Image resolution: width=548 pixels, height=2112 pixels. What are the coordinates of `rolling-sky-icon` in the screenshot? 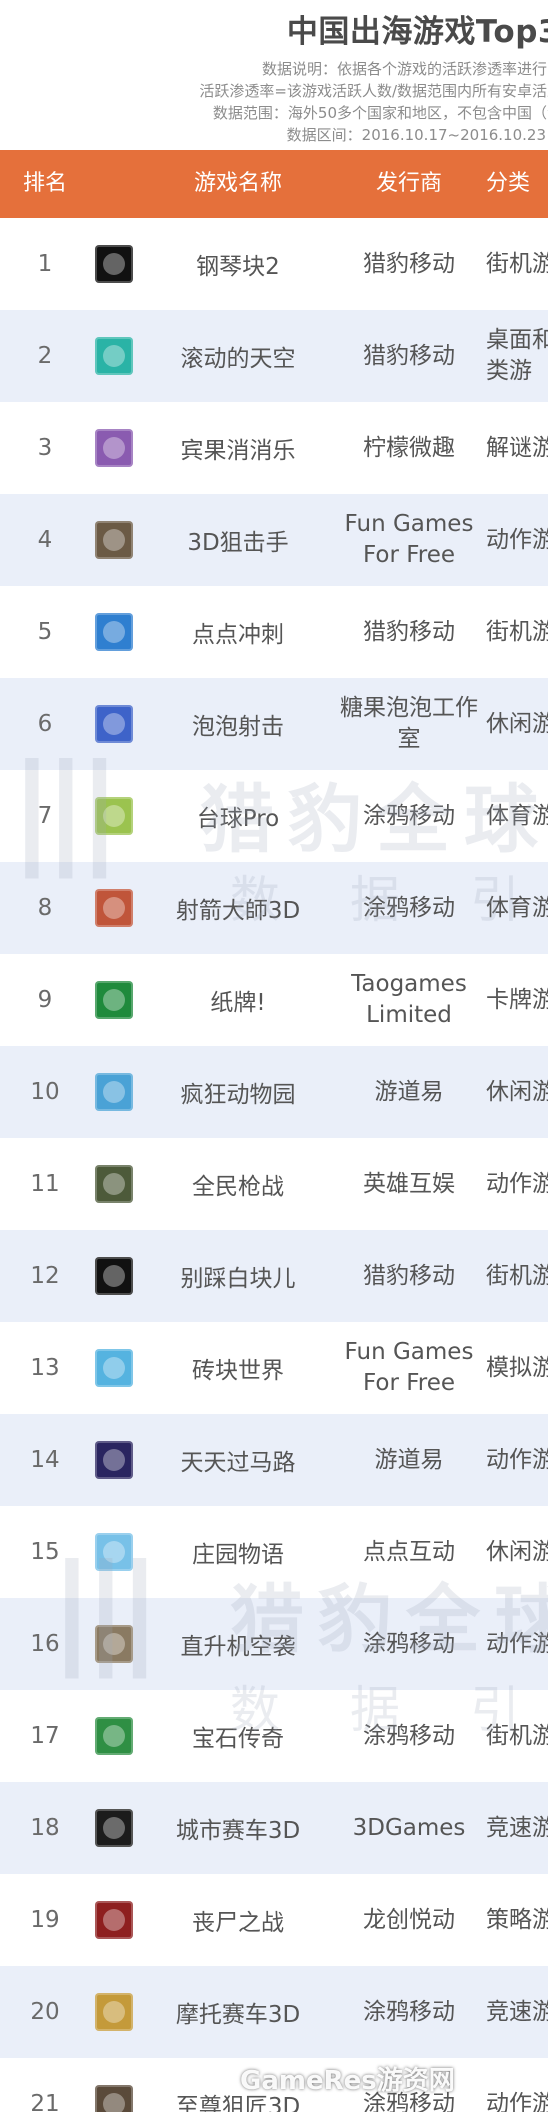 It's located at (114, 356).